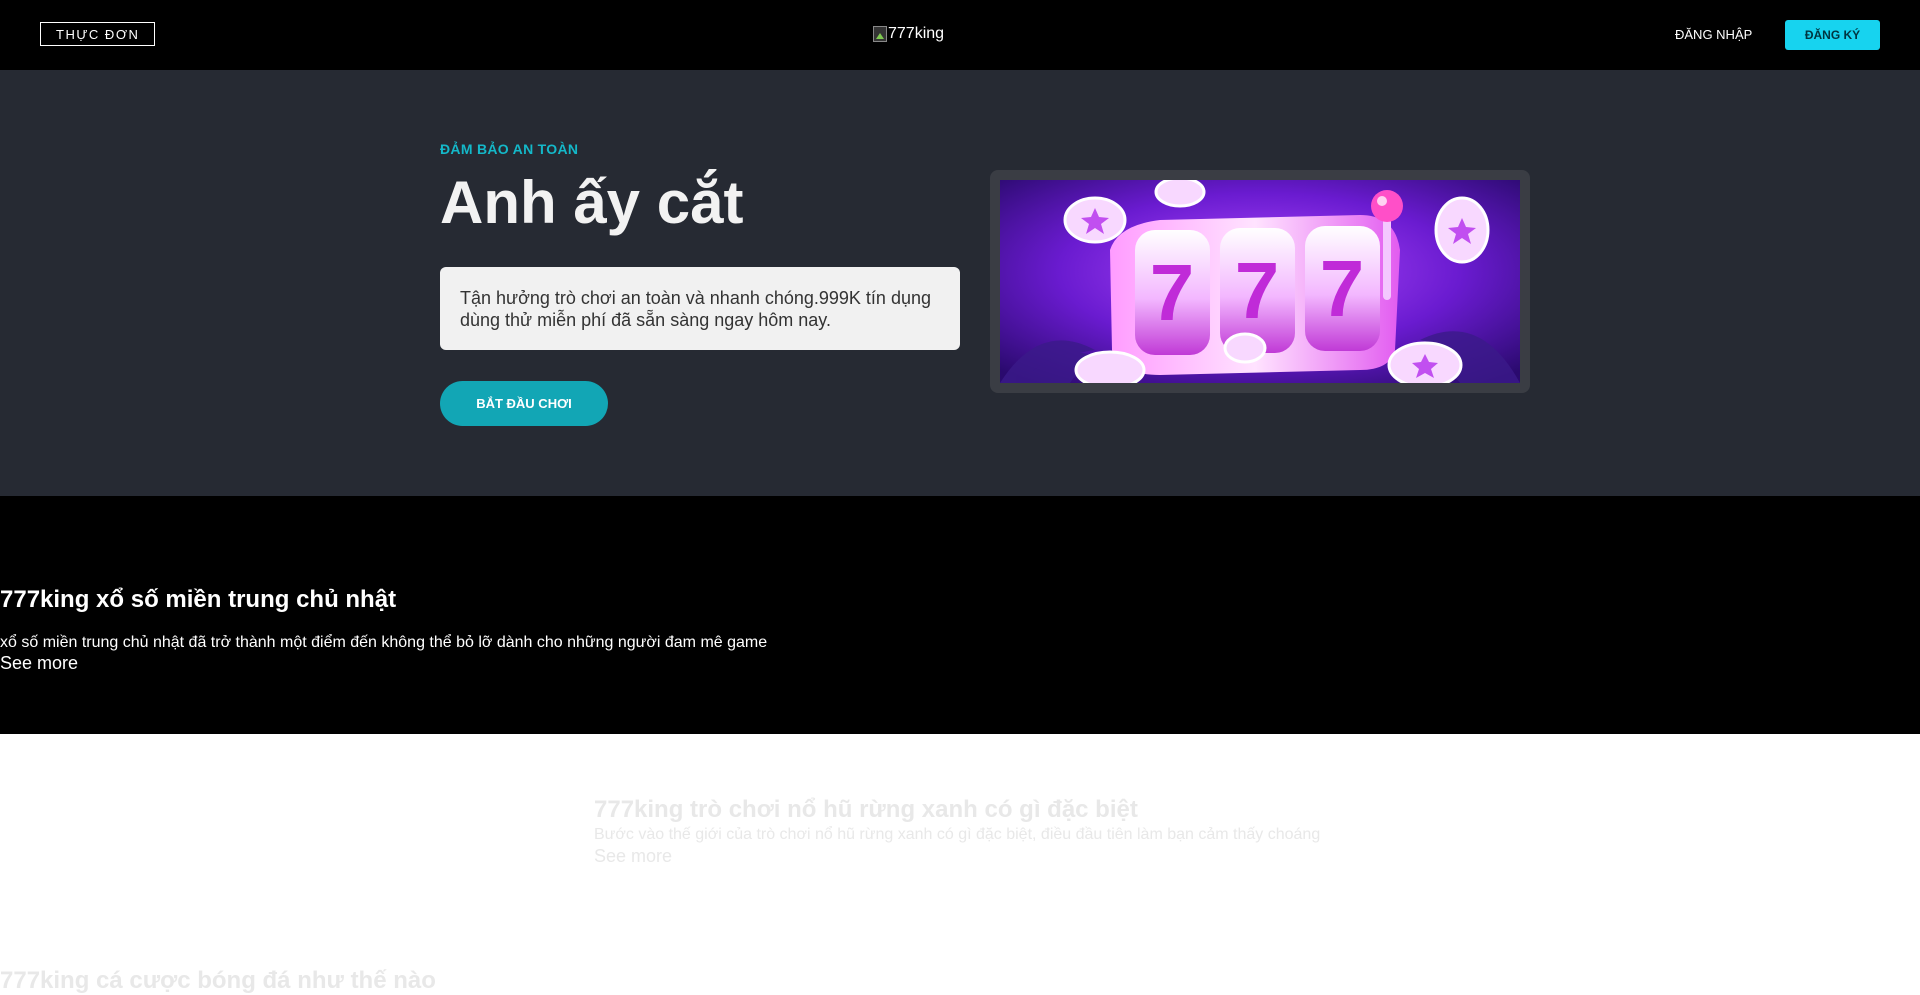 The width and height of the screenshot is (1920, 995). Describe the element at coordinates (633, 856) in the screenshot. I see `forest-see-more-link: See more` at that location.